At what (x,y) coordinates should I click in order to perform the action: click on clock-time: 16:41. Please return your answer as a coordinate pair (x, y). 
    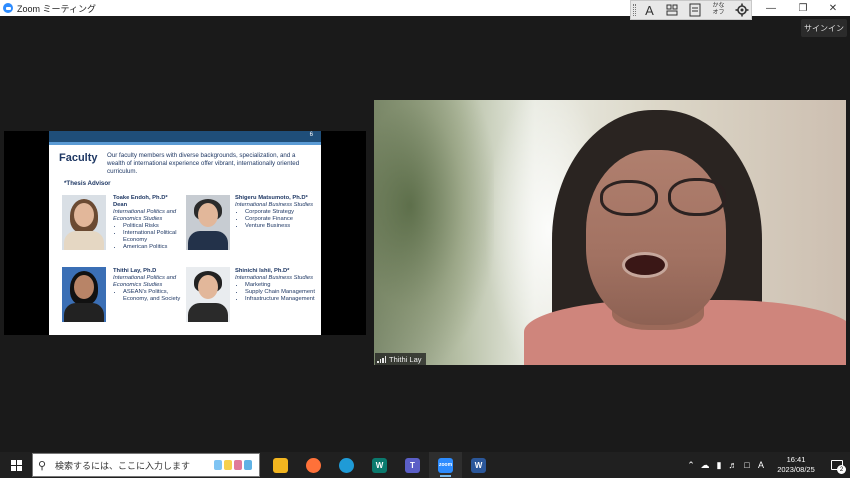
    Looking at the image, I should click on (796, 459).